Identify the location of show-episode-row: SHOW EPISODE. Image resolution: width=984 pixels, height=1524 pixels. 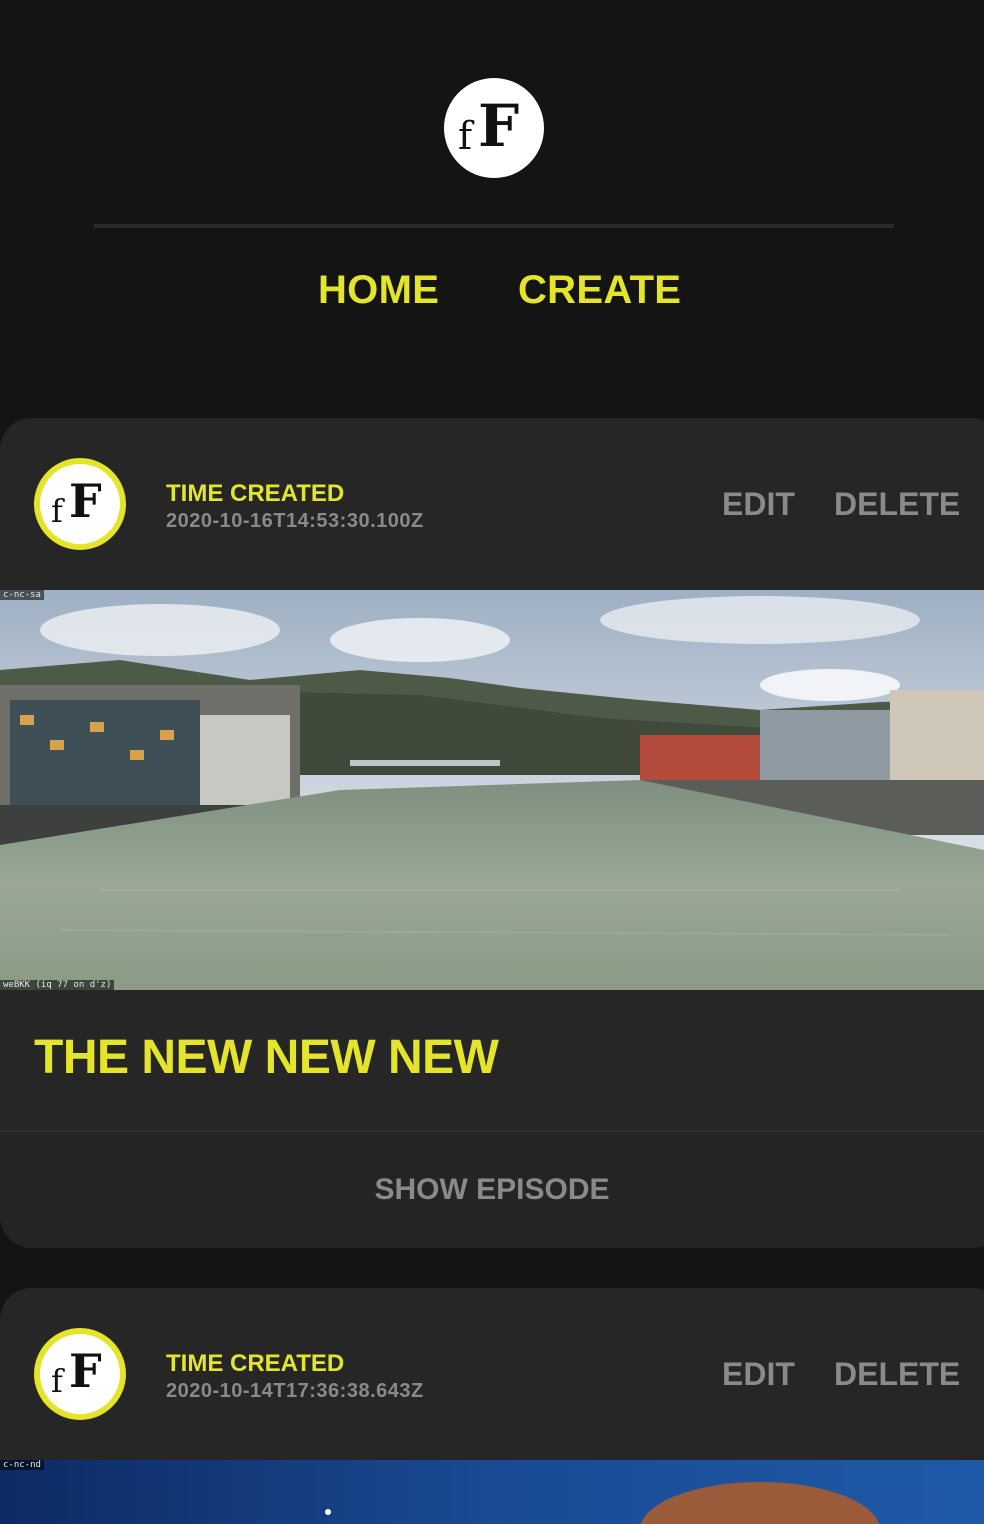
(492, 1189).